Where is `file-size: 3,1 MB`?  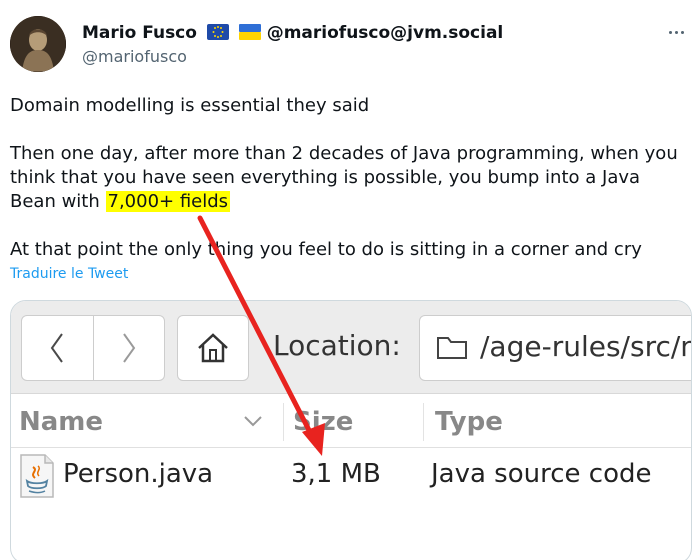 file-size: 3,1 MB is located at coordinates (336, 474).